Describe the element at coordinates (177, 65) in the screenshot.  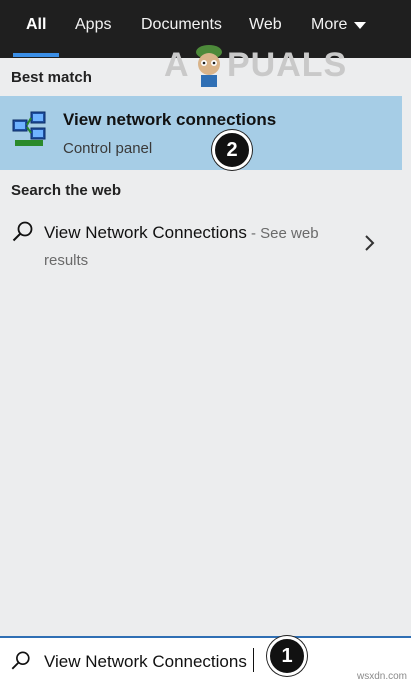
I see `watermark-text-left: A` at that location.